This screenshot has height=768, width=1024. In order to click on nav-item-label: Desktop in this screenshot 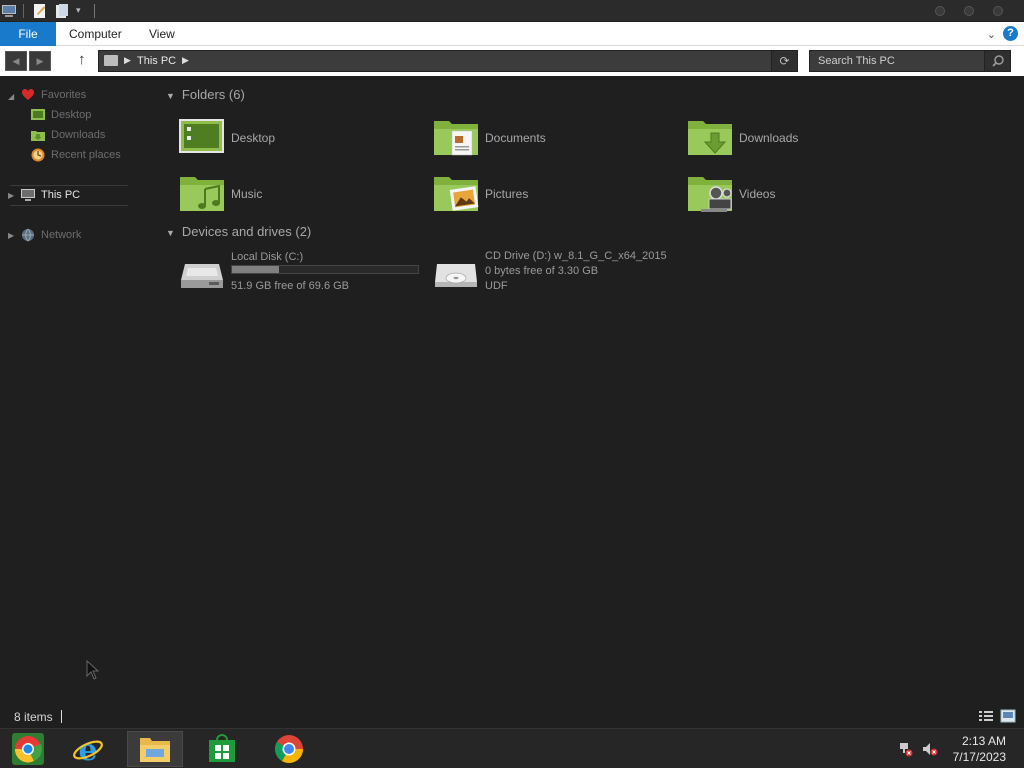, I will do `click(71, 115)`.